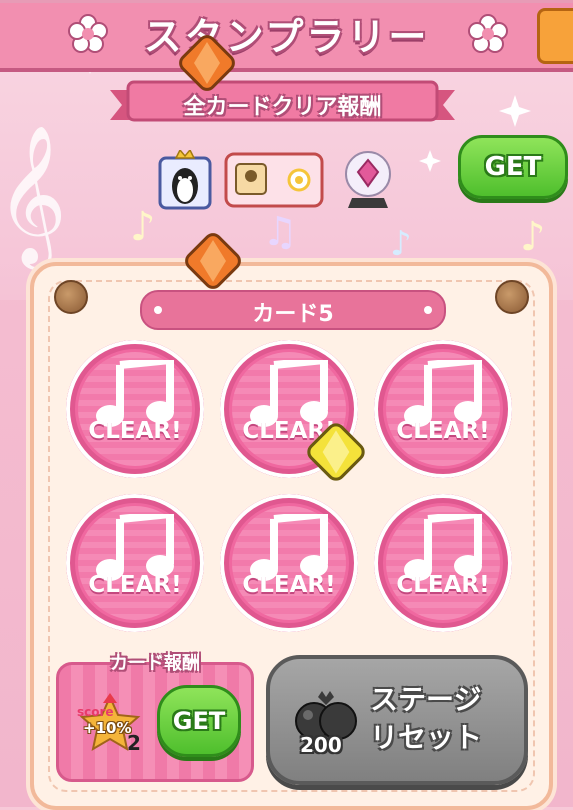 The height and width of the screenshot is (810, 573). Describe the element at coordinates (282, 107) in the screenshot. I see `ribbon-label: 全カードクリア報酬` at that location.